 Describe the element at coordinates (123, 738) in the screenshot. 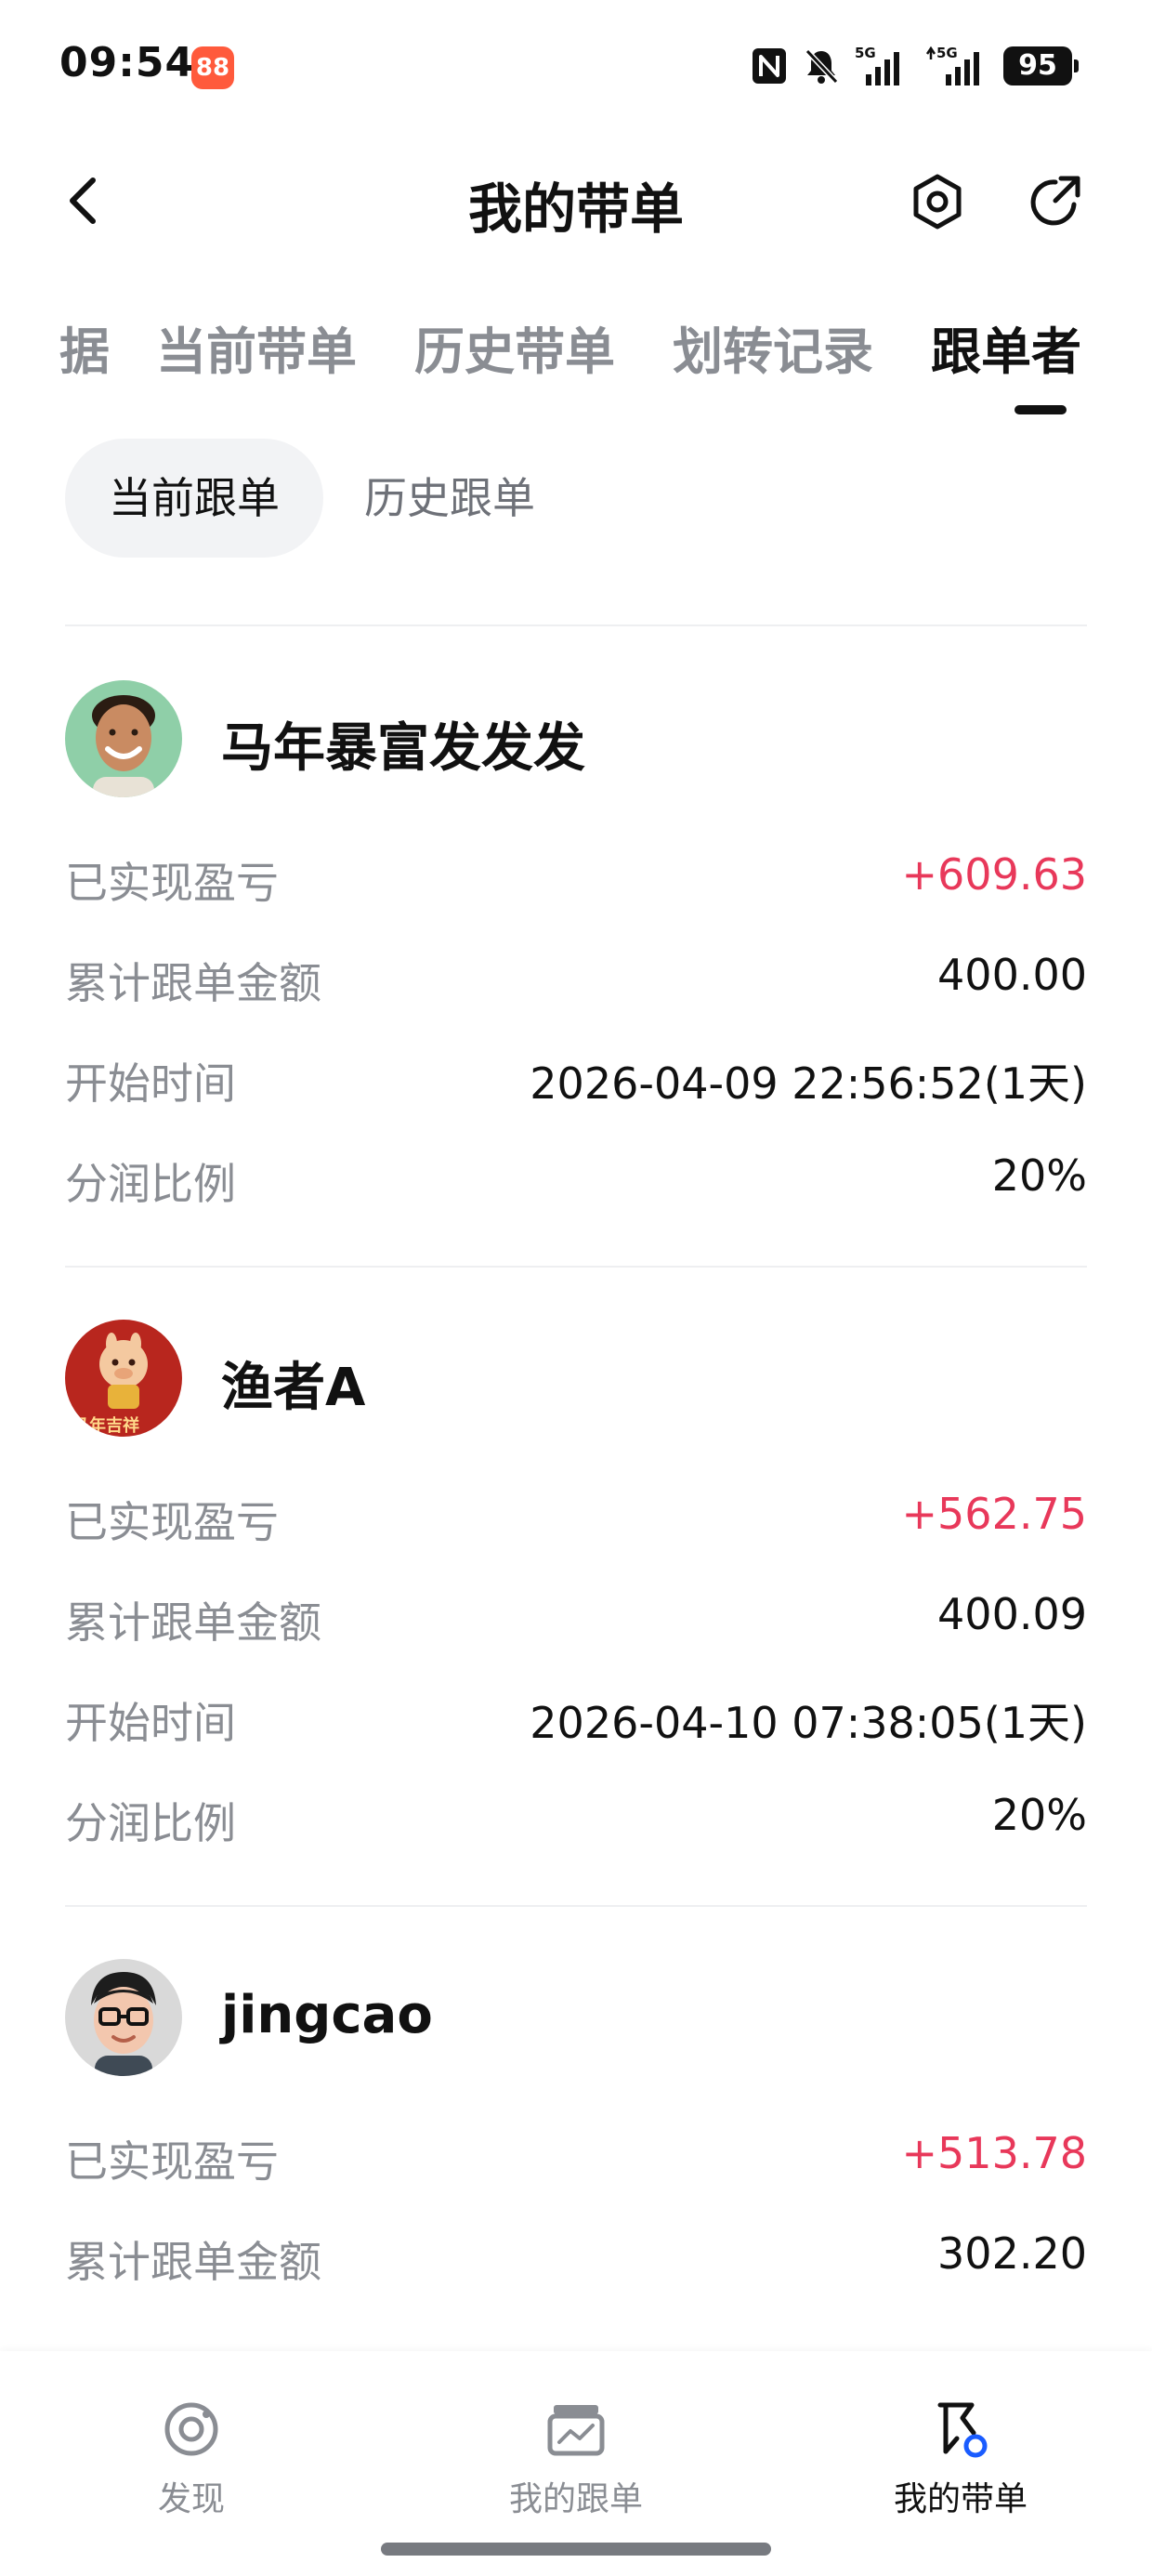

I see `smiling-man-avatar` at that location.